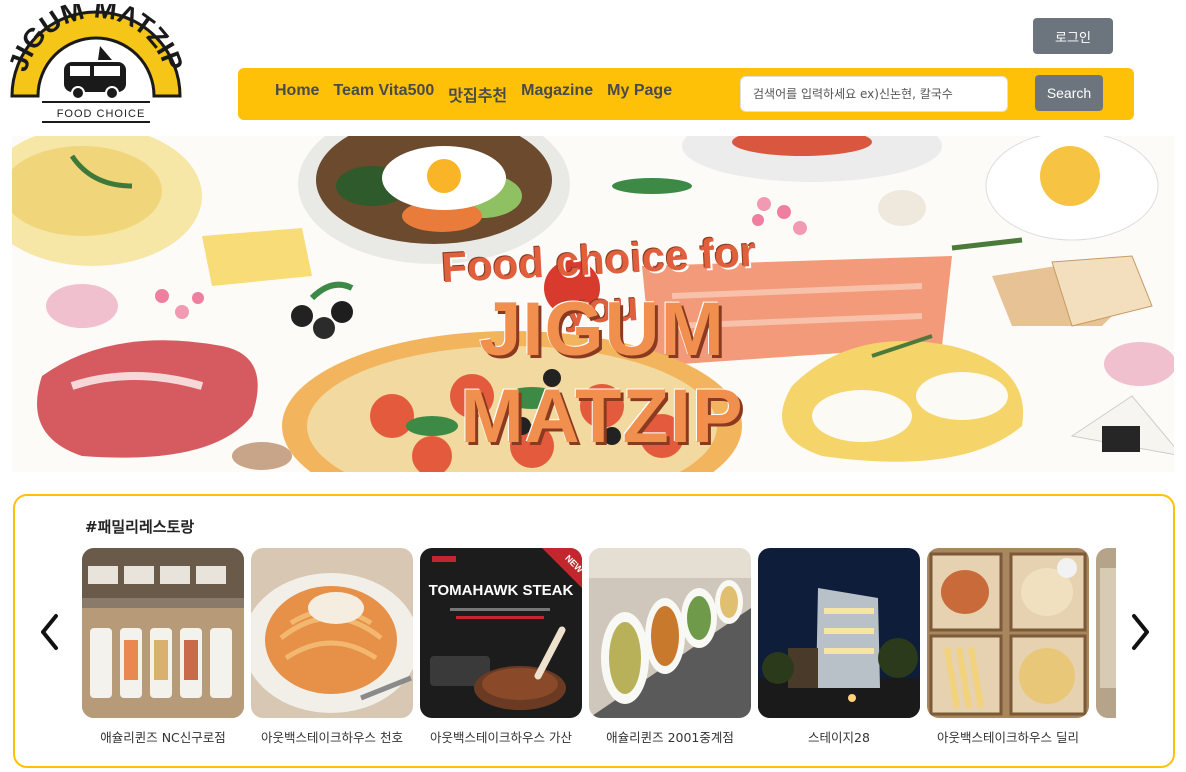 Image resolution: width=1186 pixels, height=772 pixels. I want to click on nav-link-recommend: 맛집추천, so click(477, 94).